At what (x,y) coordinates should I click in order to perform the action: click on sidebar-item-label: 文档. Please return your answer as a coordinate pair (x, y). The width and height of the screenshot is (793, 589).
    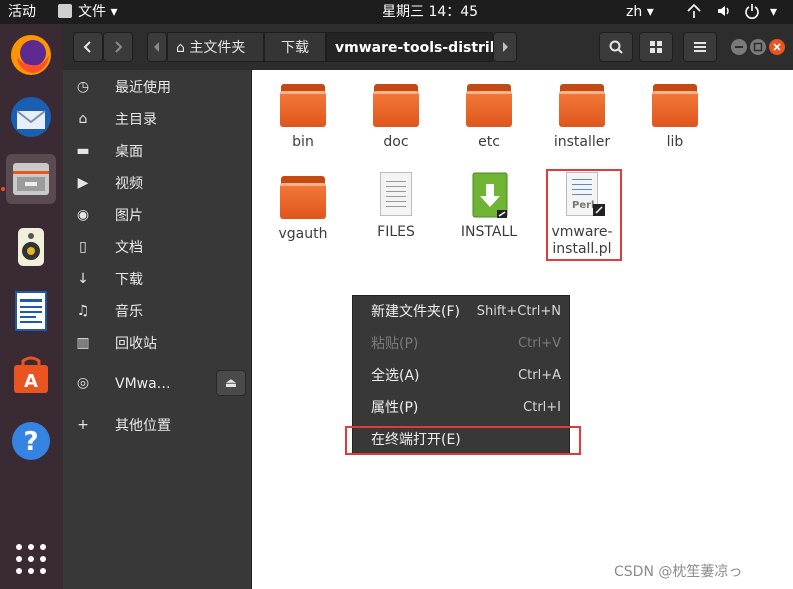
    Looking at the image, I should click on (129, 248).